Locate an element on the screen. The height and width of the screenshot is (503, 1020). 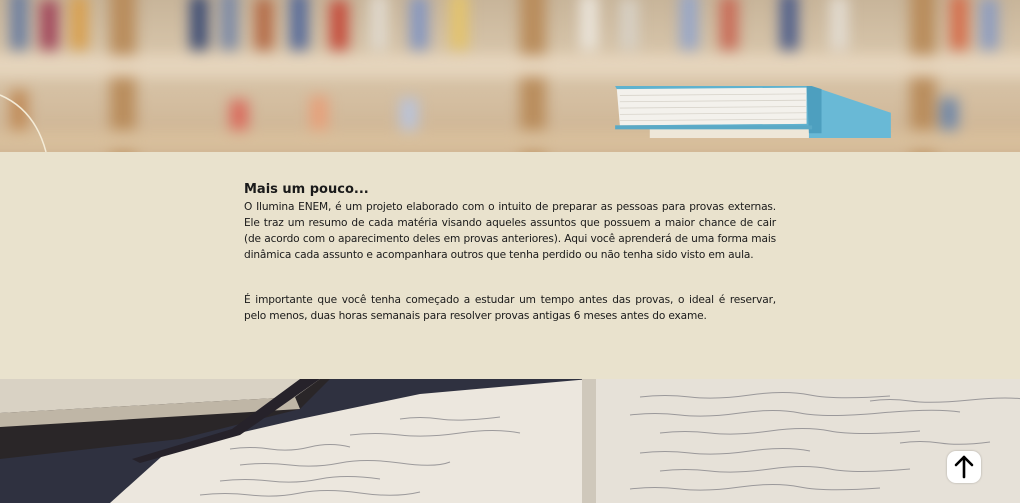
back-to-top-button is located at coordinates (964, 467).